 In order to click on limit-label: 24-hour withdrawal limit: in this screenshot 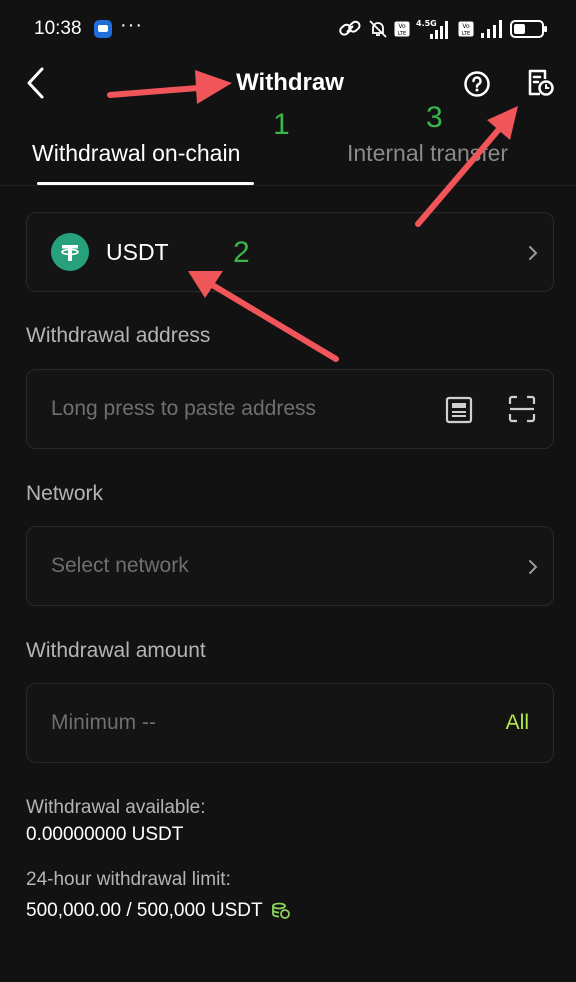, I will do `click(128, 879)`.